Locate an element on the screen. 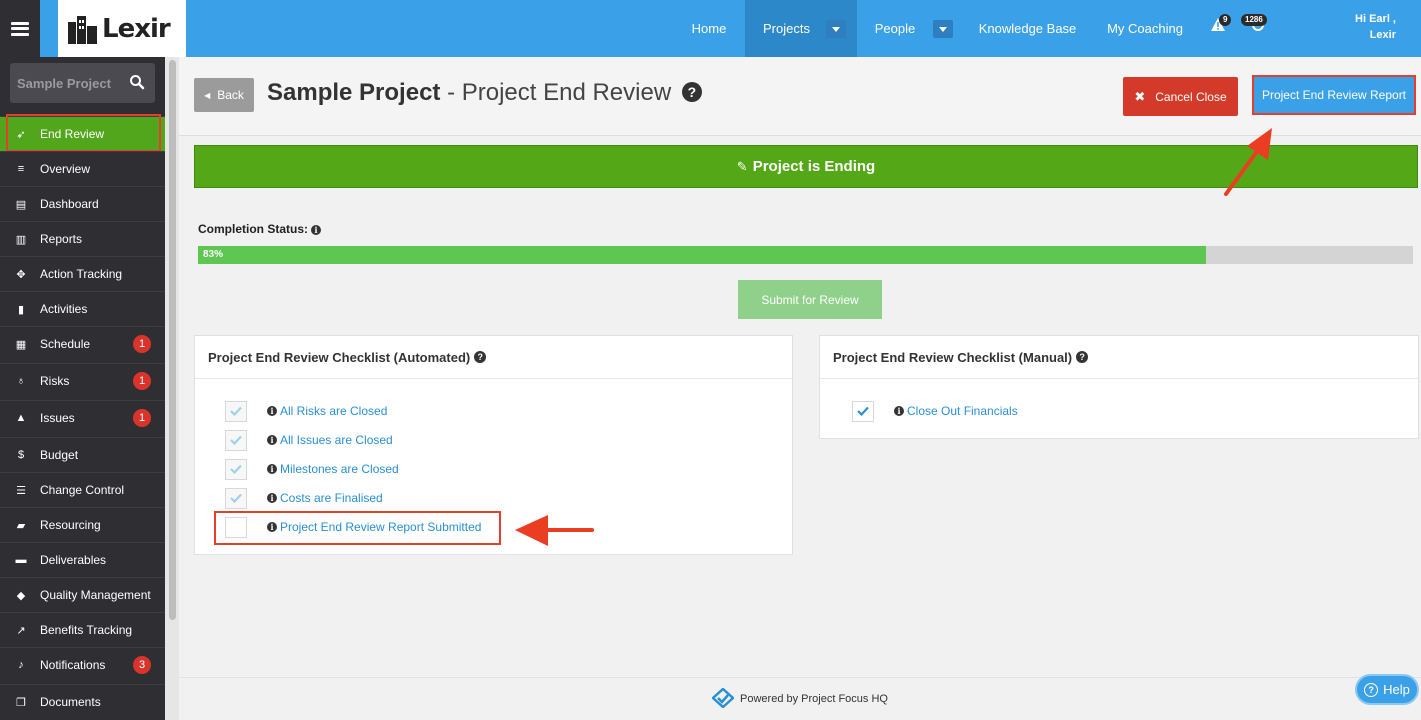 Image resolution: width=1421 pixels, height=720 pixels. annotation-arrow-report-submitted is located at coordinates (554, 530).